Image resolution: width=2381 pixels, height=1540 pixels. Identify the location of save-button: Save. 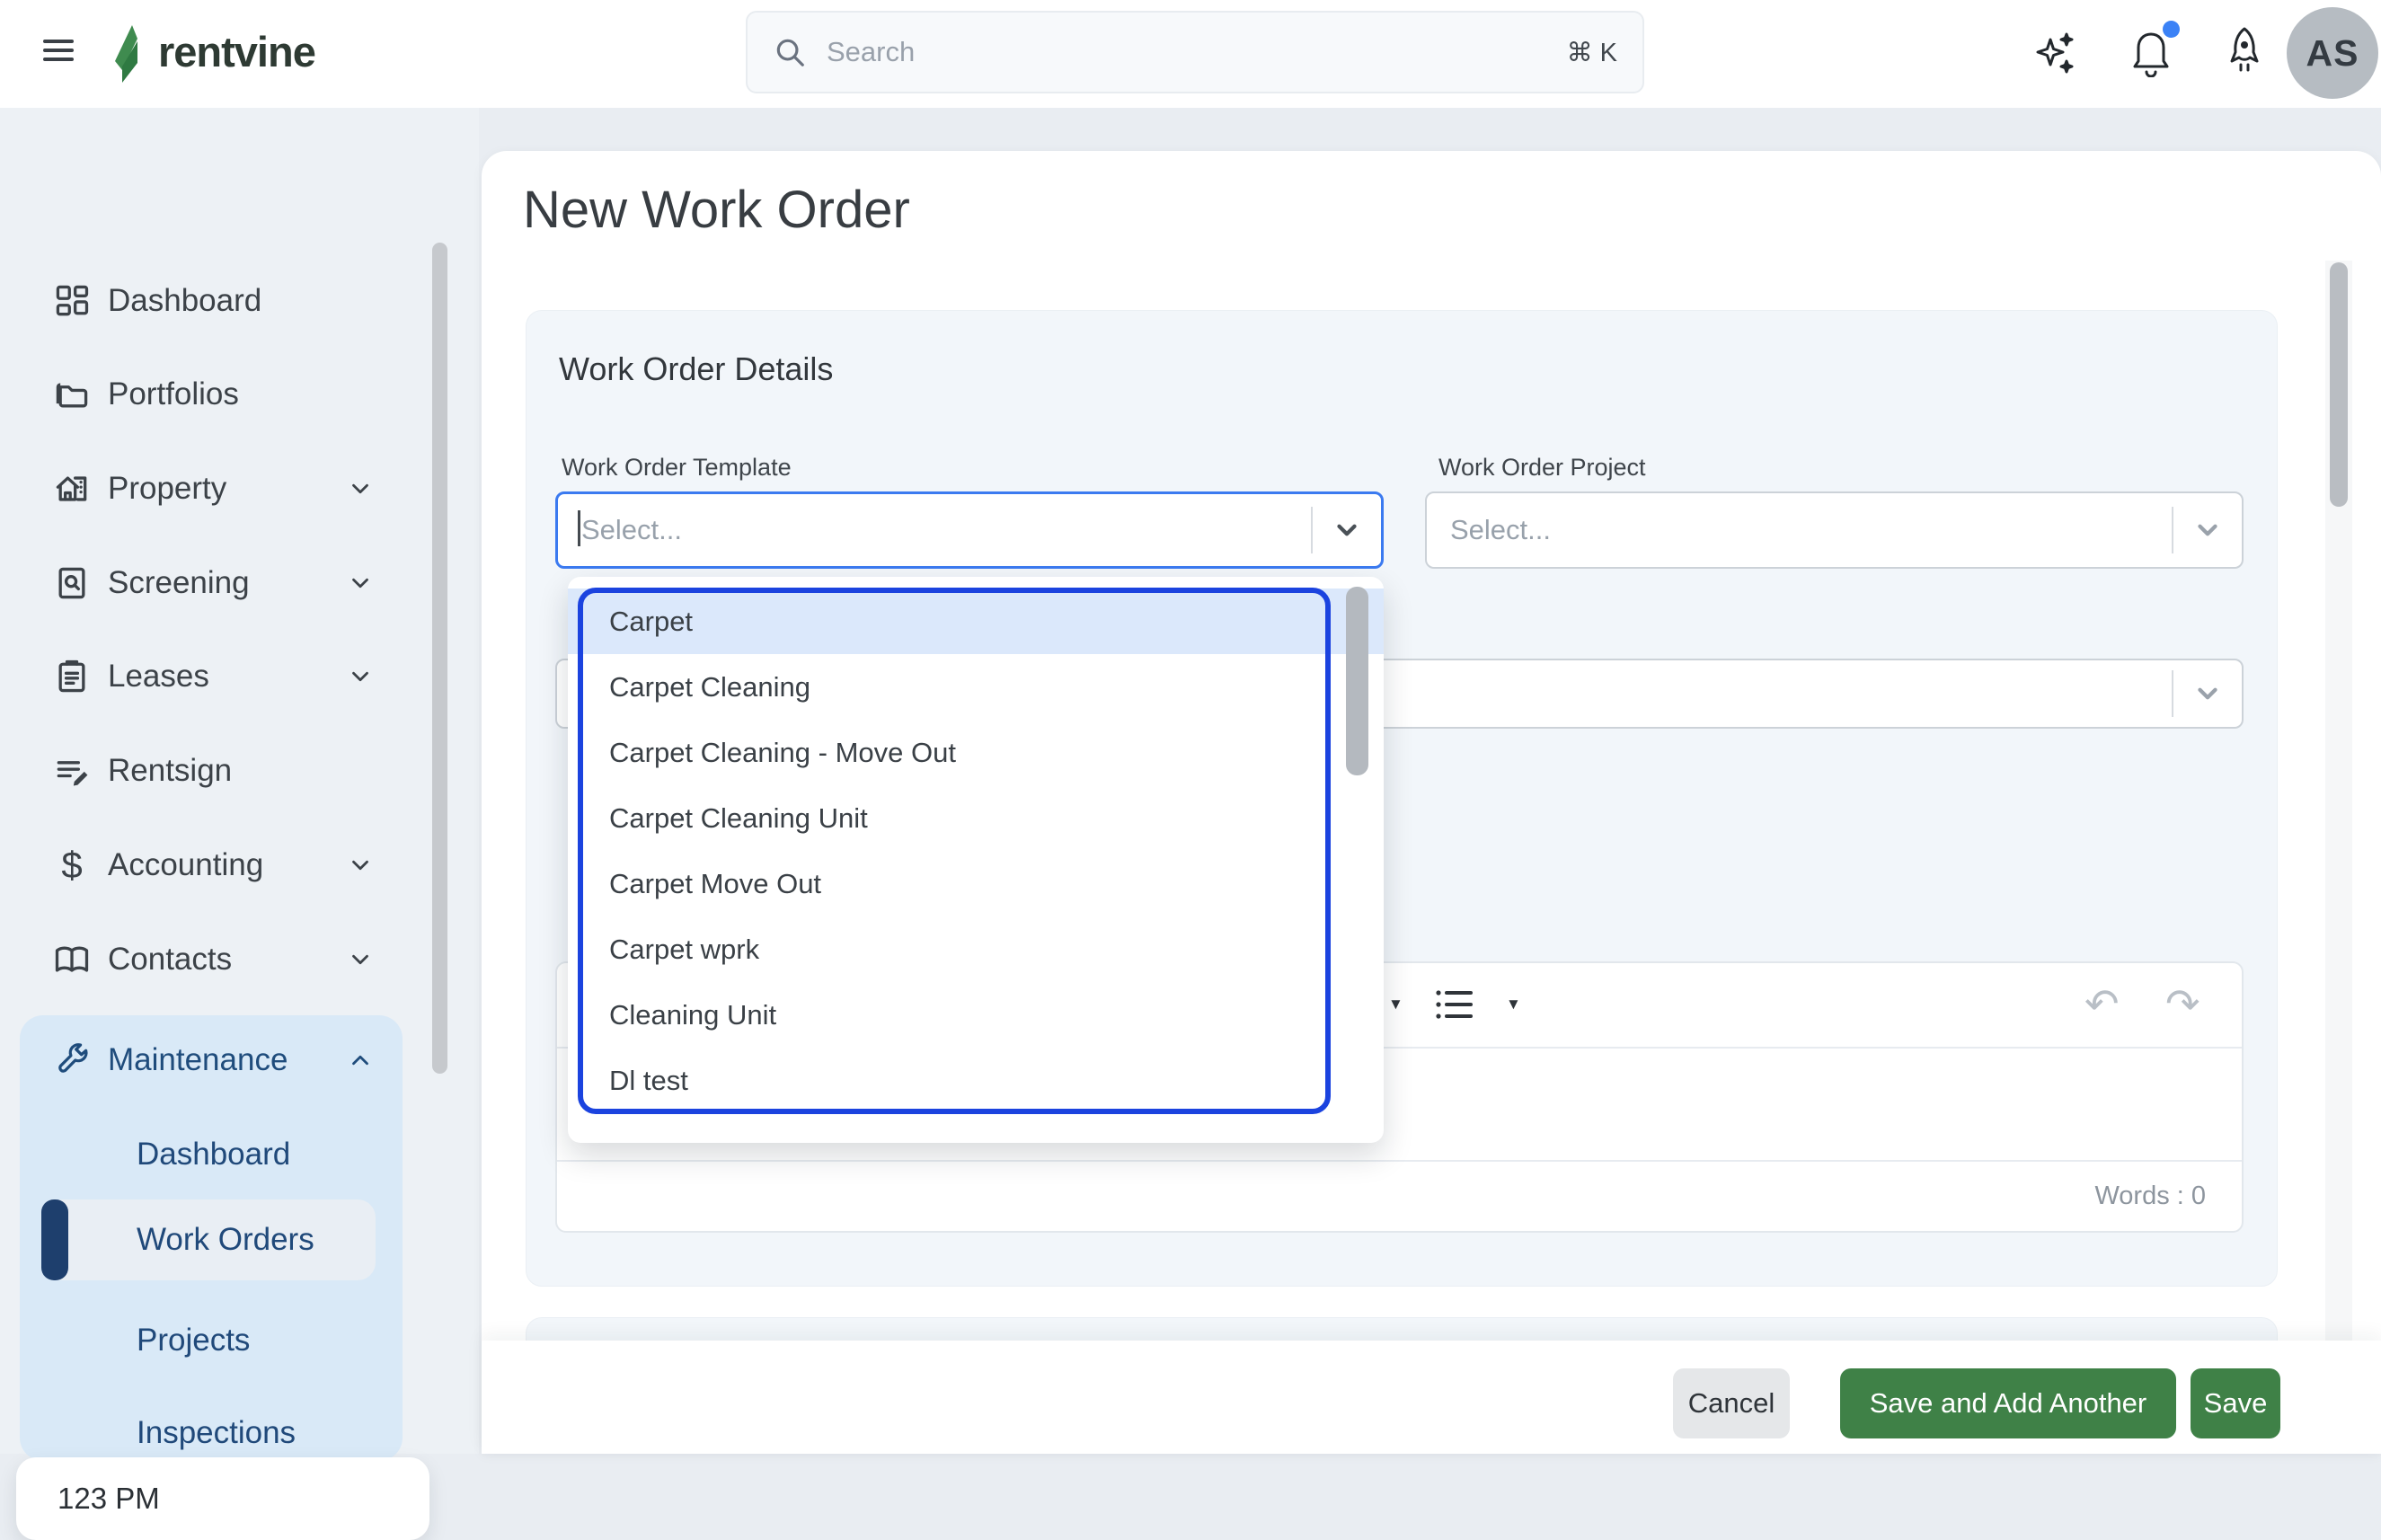
(2235, 1403).